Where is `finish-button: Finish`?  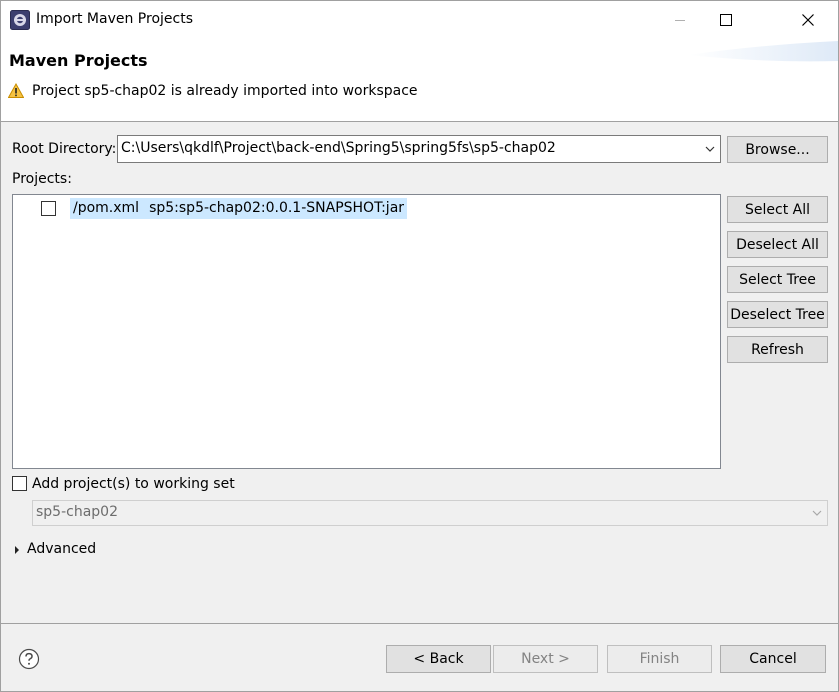
finish-button: Finish is located at coordinates (659, 659).